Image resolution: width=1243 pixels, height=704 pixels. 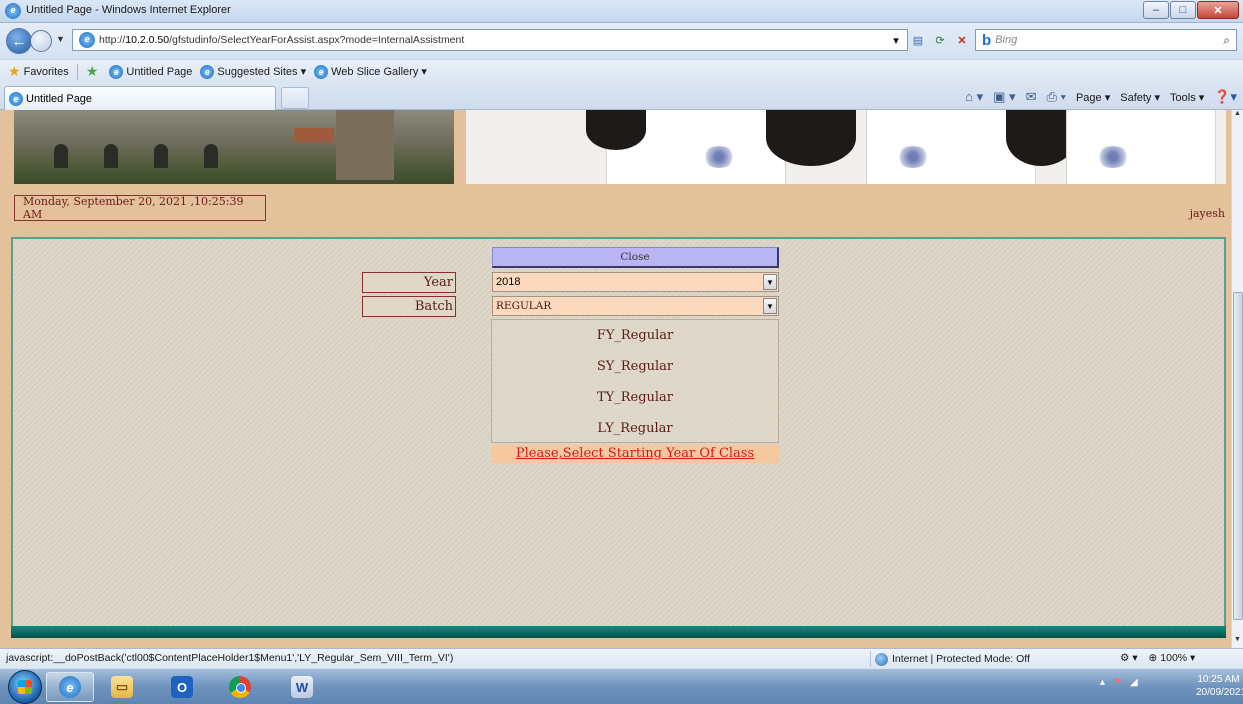 What do you see at coordinates (1141, 147) in the screenshot?
I see `student-shirt` at bounding box center [1141, 147].